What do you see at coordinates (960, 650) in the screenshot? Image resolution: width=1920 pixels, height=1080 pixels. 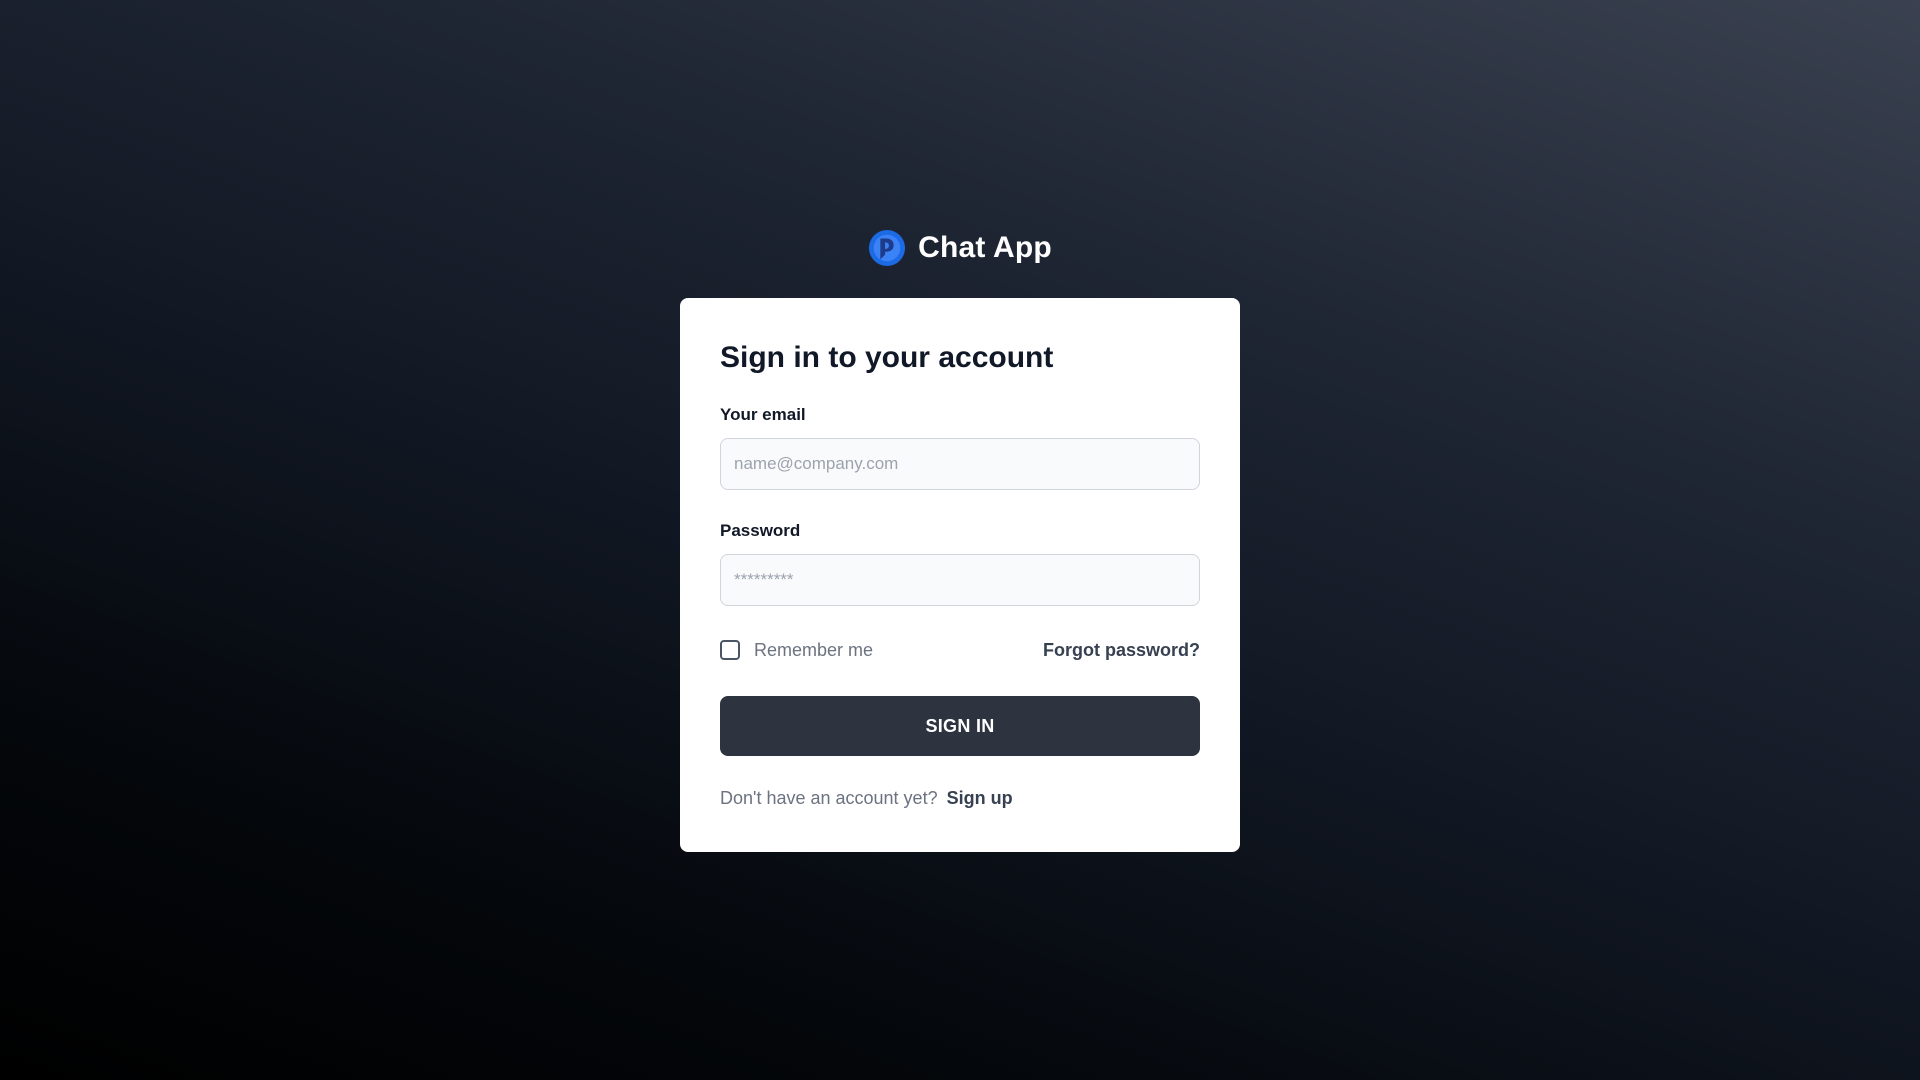 I see `options-row: Remember me Forgot password?` at bounding box center [960, 650].